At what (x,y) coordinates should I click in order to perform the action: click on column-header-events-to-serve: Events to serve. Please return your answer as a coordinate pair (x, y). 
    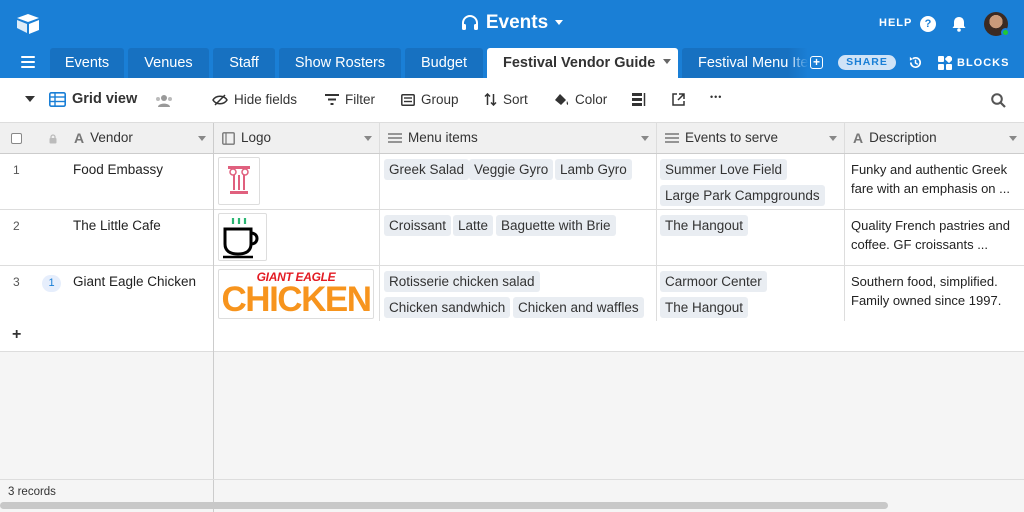
    Looking at the image, I should click on (751, 138).